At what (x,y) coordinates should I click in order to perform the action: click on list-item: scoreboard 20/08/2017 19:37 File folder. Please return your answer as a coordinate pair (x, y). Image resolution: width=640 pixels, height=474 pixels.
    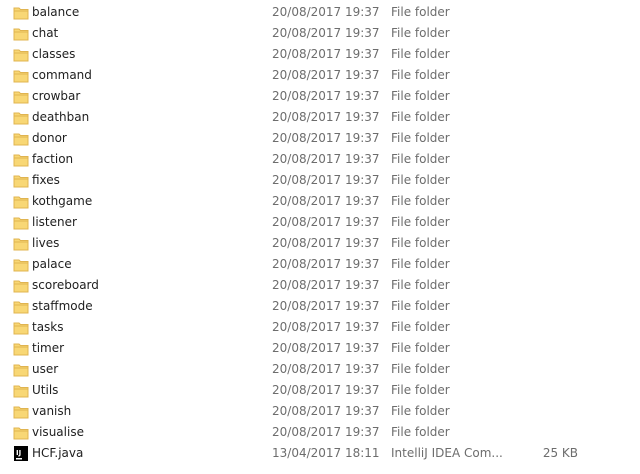
    Looking at the image, I should click on (320, 285).